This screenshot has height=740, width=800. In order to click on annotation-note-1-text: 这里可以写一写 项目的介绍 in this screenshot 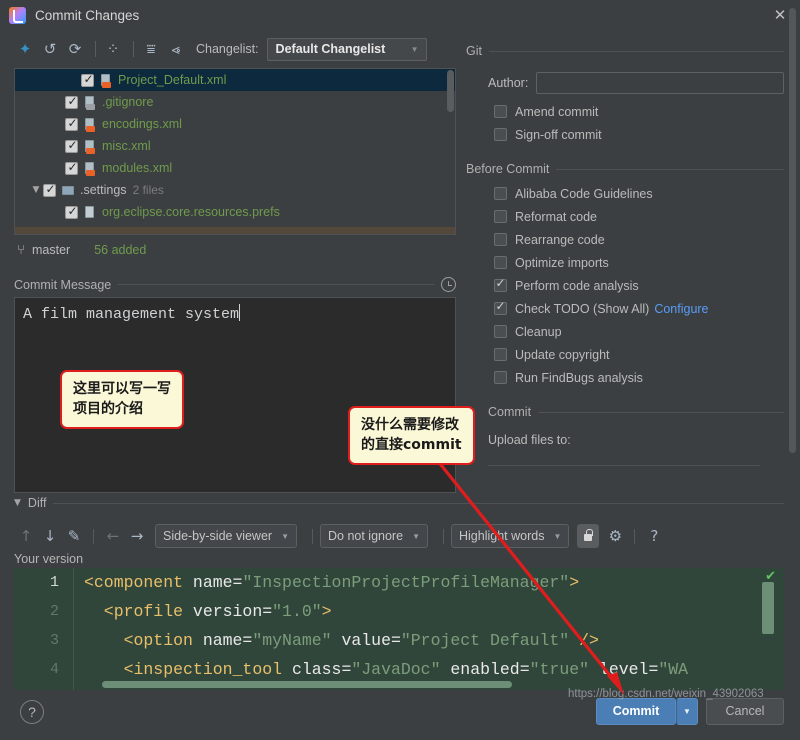, I will do `click(122, 399)`.